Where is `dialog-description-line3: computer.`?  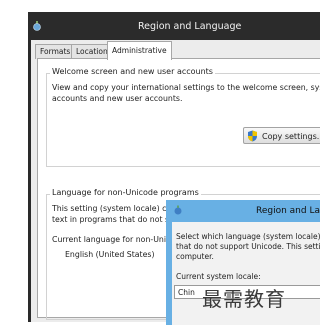 dialog-description-line3: computer. is located at coordinates (195, 256).